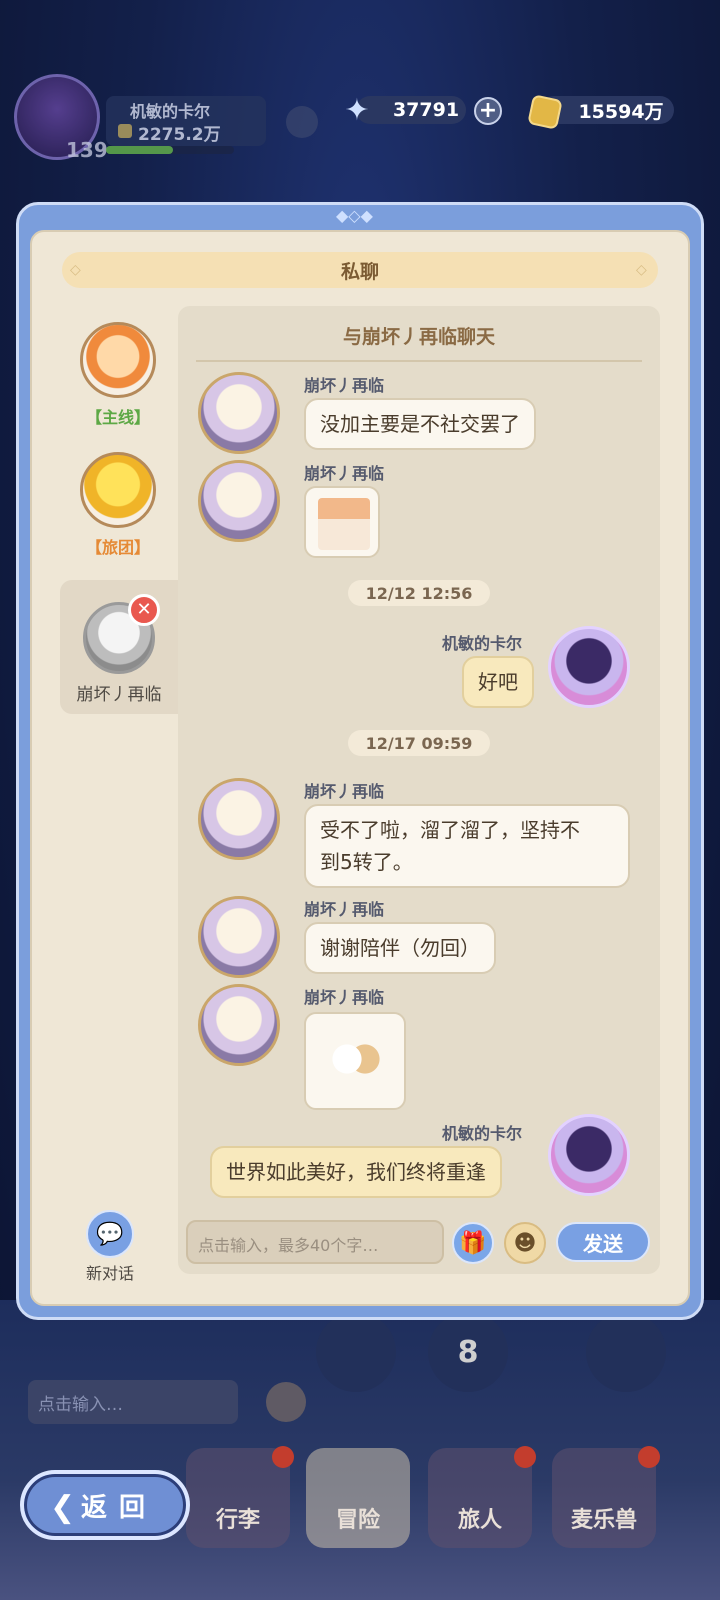 Image resolution: width=720 pixels, height=1600 pixels. Describe the element at coordinates (87, 150) in the screenshot. I see `player-level: 139` at that location.